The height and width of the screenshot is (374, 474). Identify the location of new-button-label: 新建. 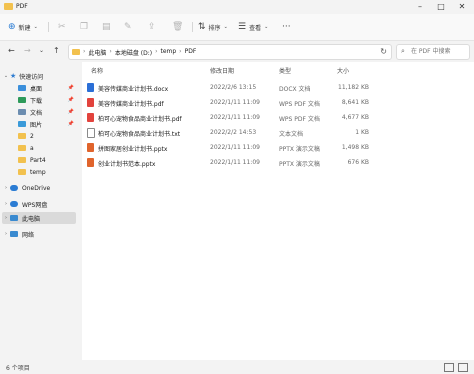
(24, 28).